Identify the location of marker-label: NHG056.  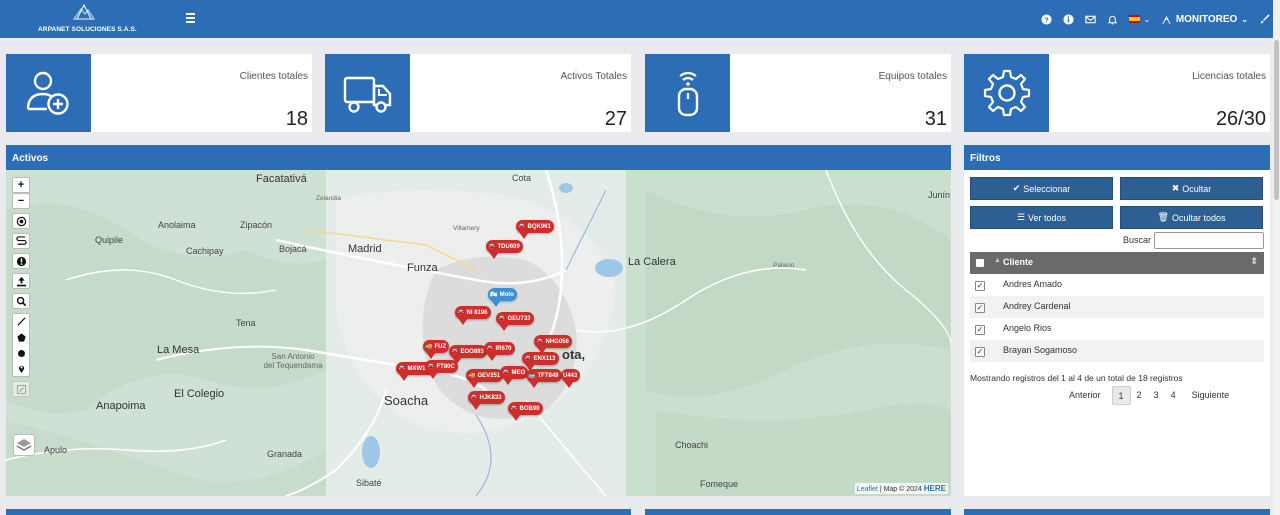
(557, 341).